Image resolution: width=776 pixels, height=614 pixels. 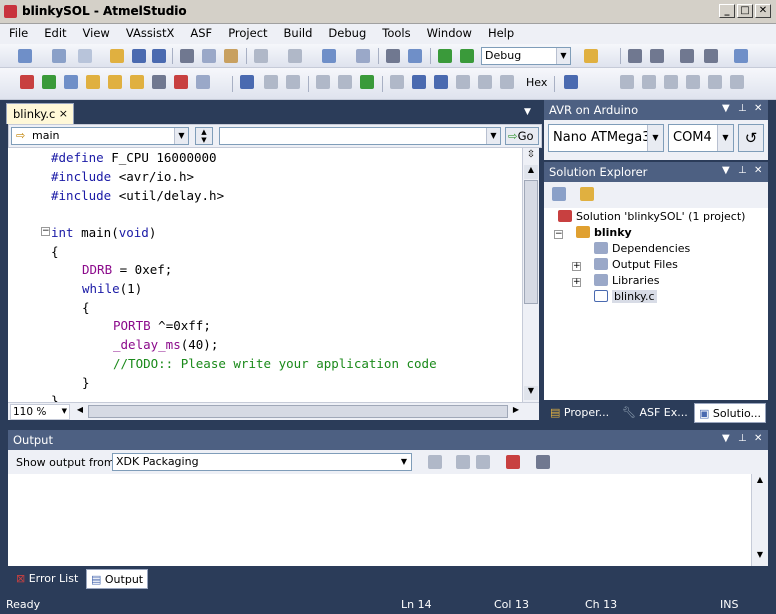 What do you see at coordinates (727, 11) in the screenshot?
I see `minimize-button: _` at bounding box center [727, 11].